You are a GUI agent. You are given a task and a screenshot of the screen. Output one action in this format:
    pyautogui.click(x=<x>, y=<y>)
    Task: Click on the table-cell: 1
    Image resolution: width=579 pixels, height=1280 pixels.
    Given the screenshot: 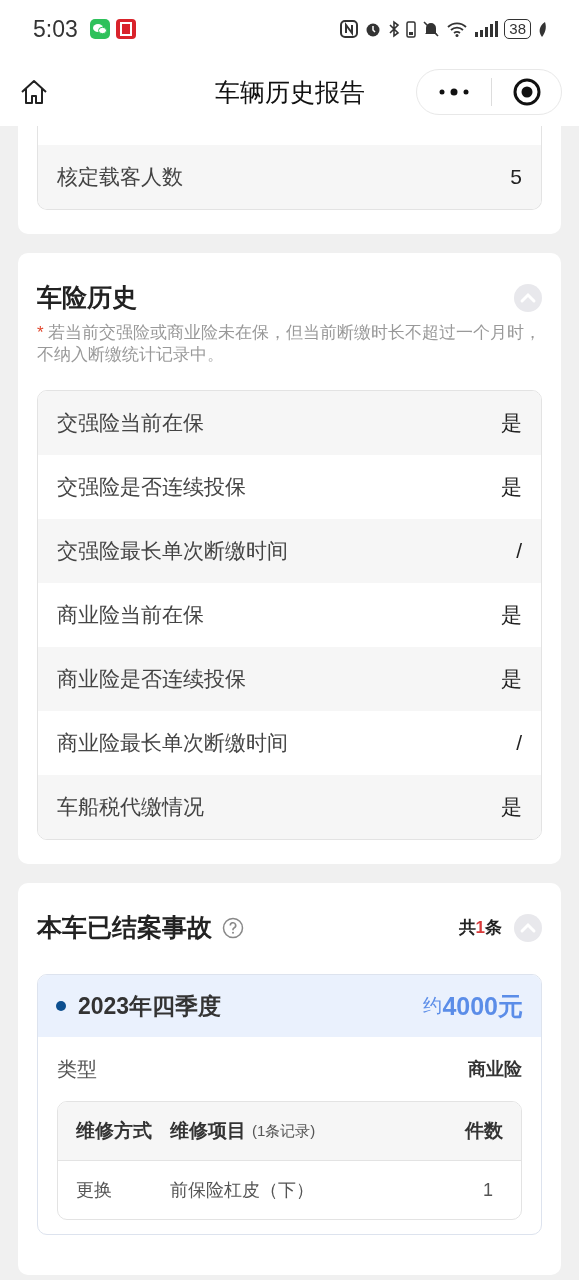 What is the action you would take?
    pyautogui.click(x=488, y=1190)
    